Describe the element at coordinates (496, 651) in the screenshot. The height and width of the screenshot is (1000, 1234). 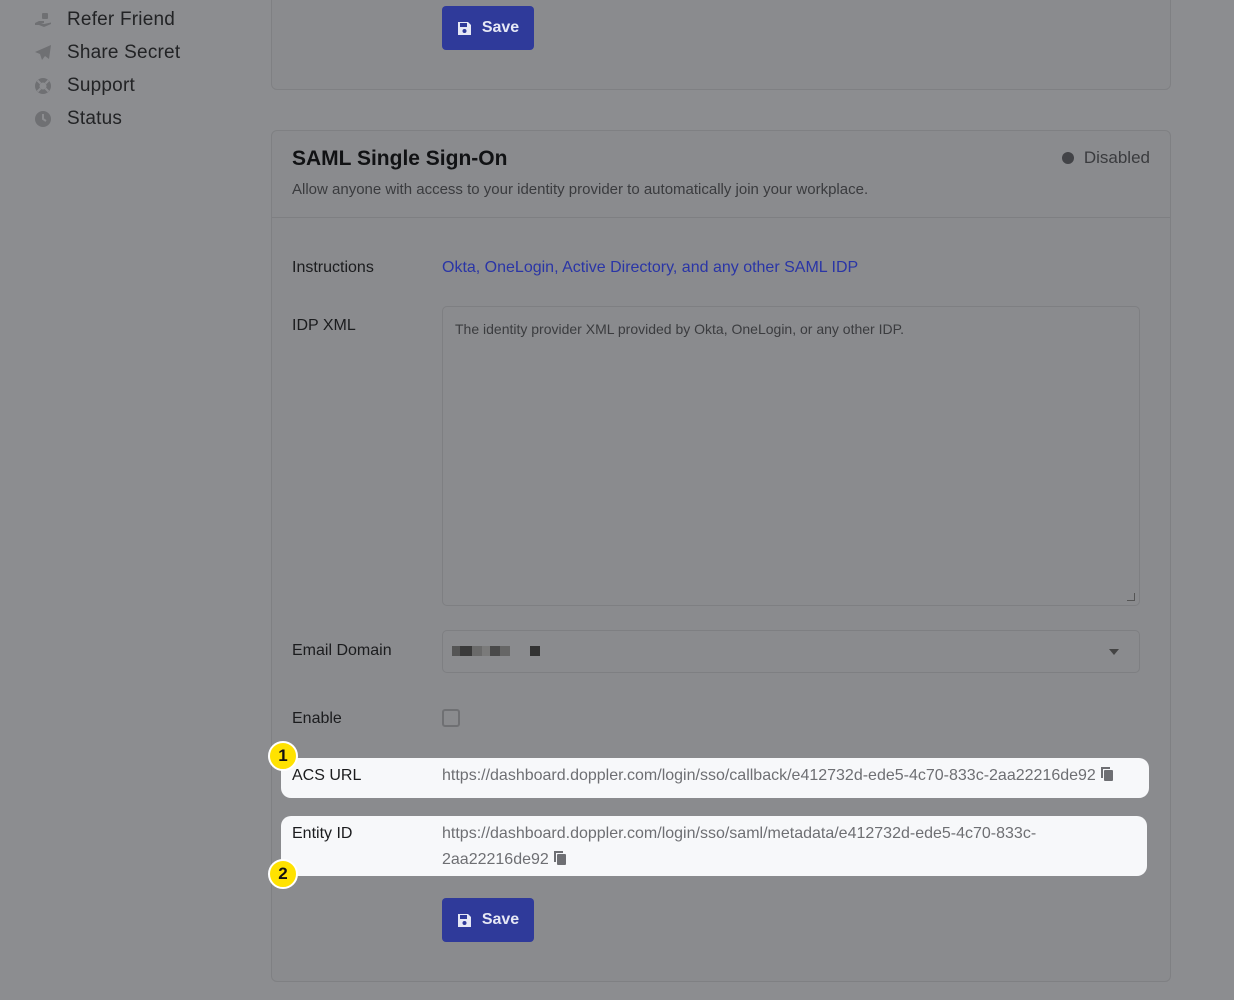
I see `redacted-value` at that location.